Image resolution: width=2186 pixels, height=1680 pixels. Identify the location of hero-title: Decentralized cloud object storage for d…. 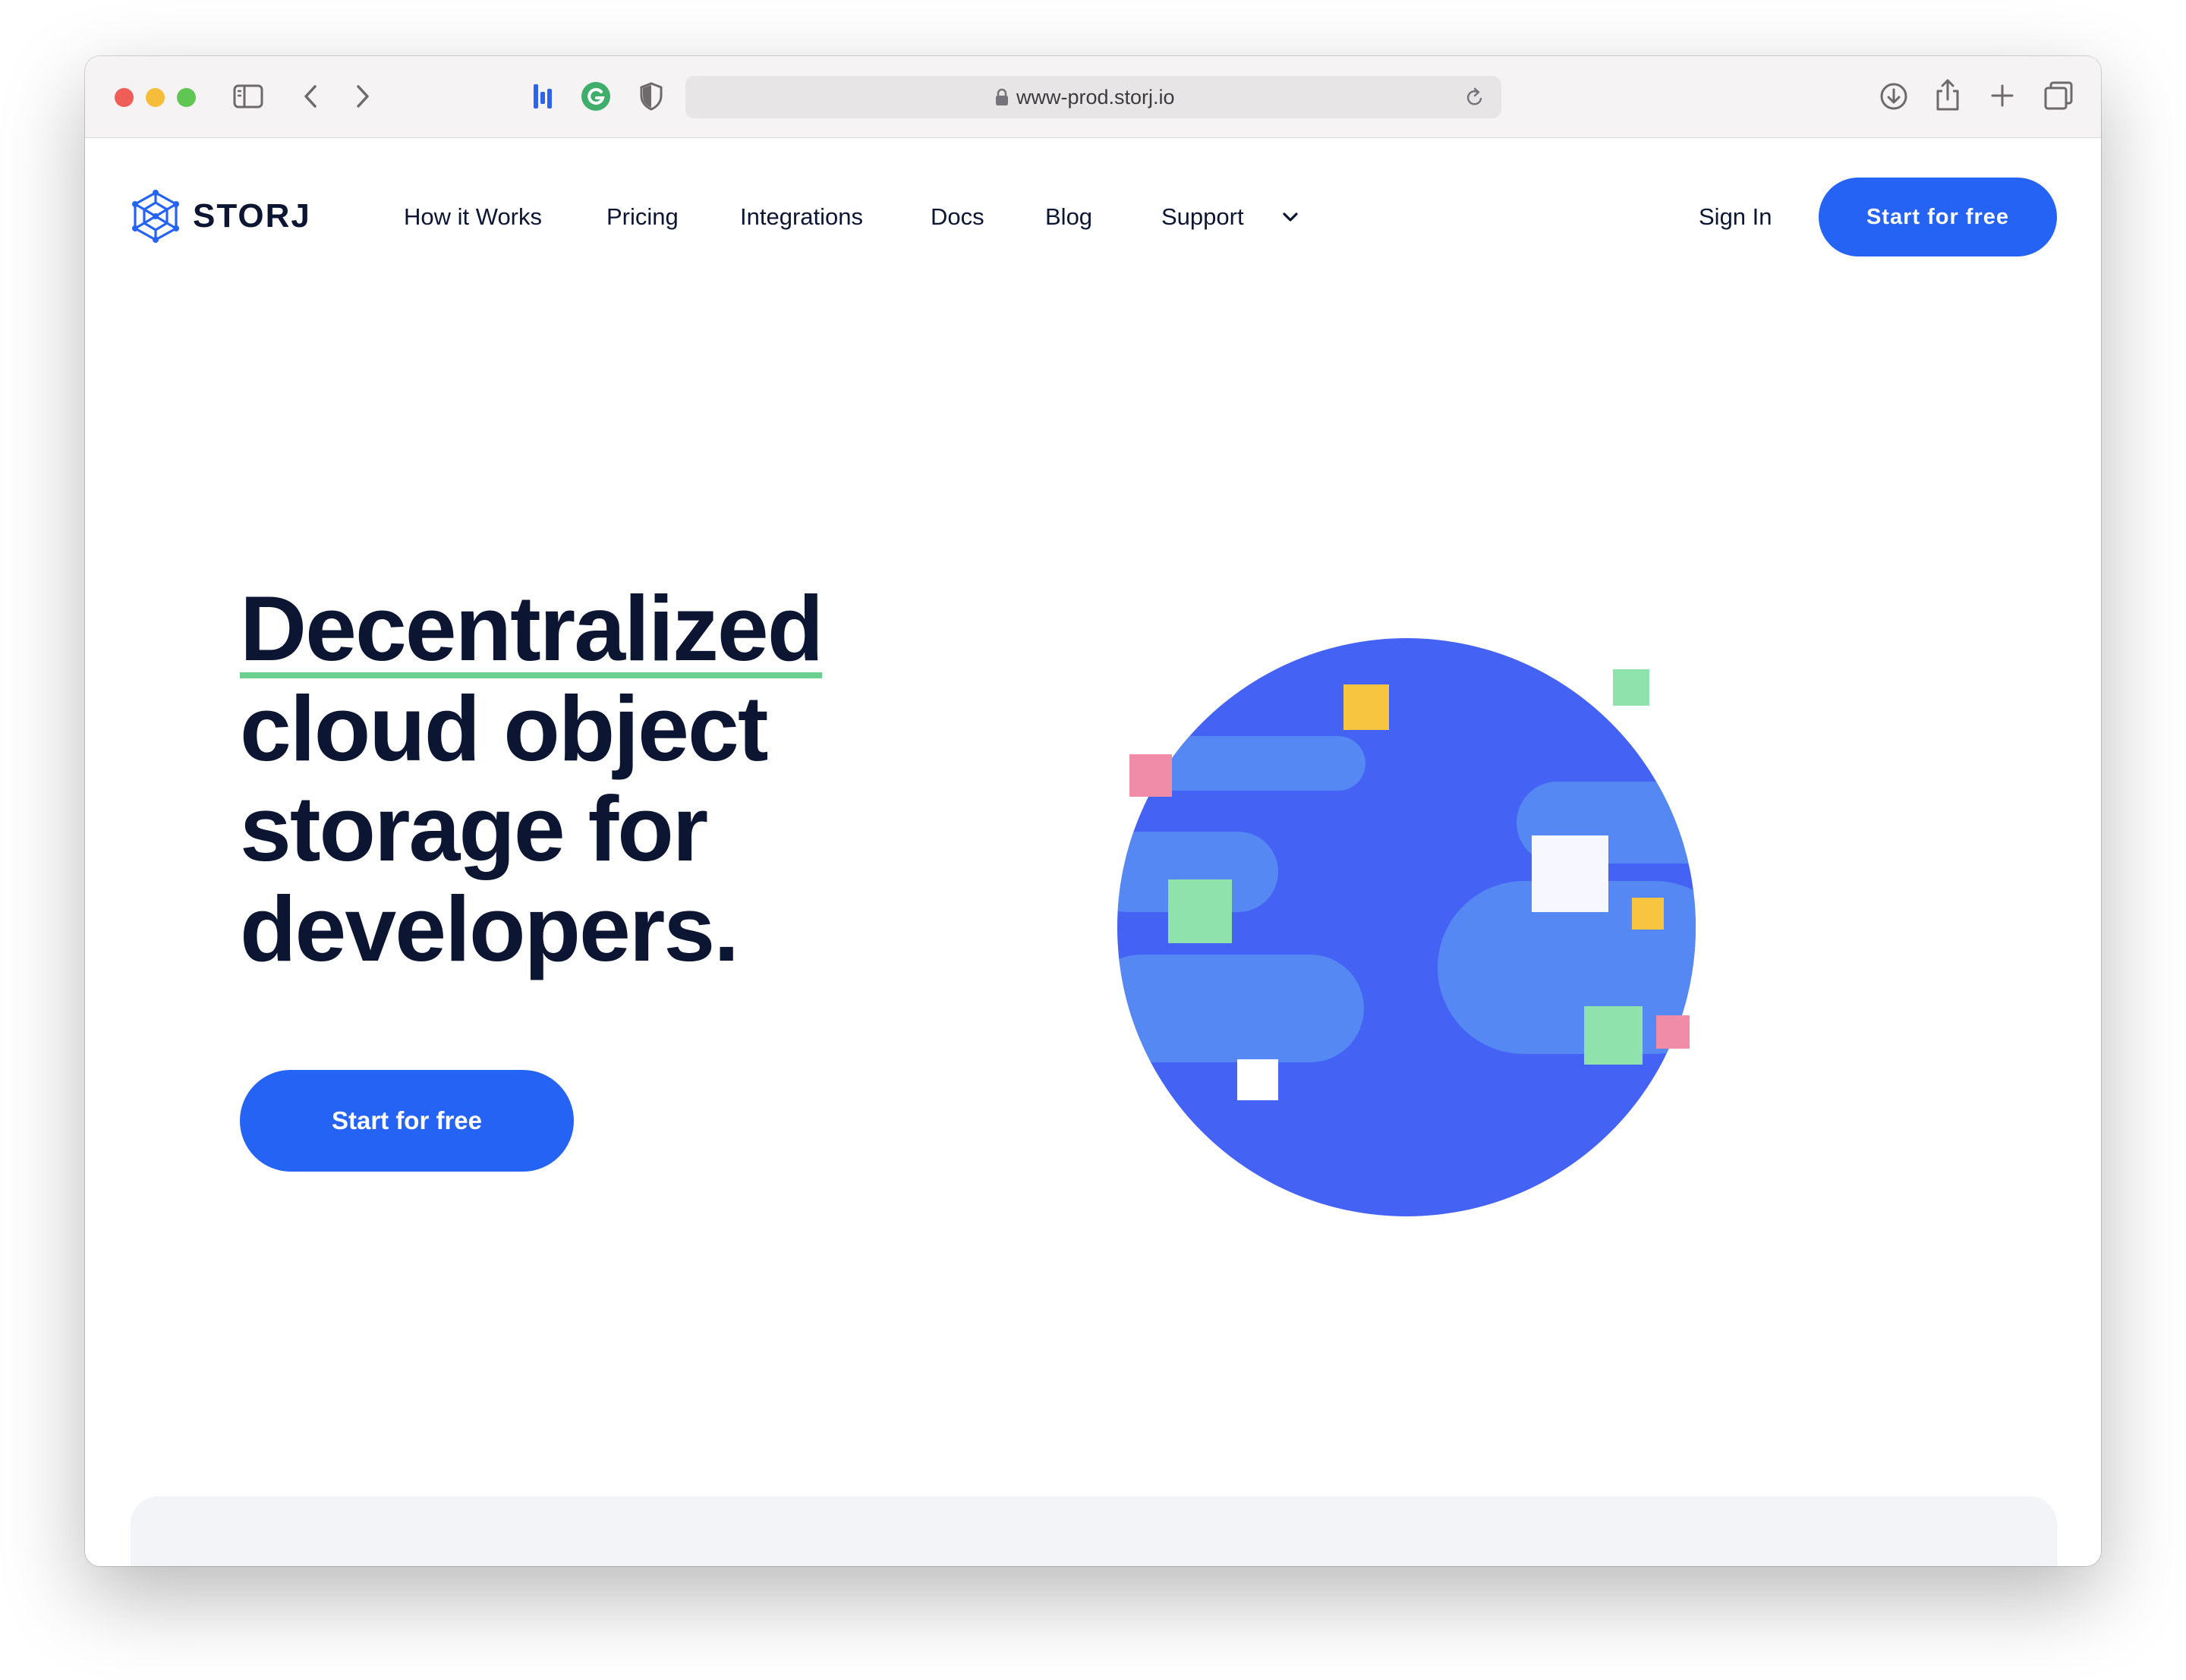
(619, 778).